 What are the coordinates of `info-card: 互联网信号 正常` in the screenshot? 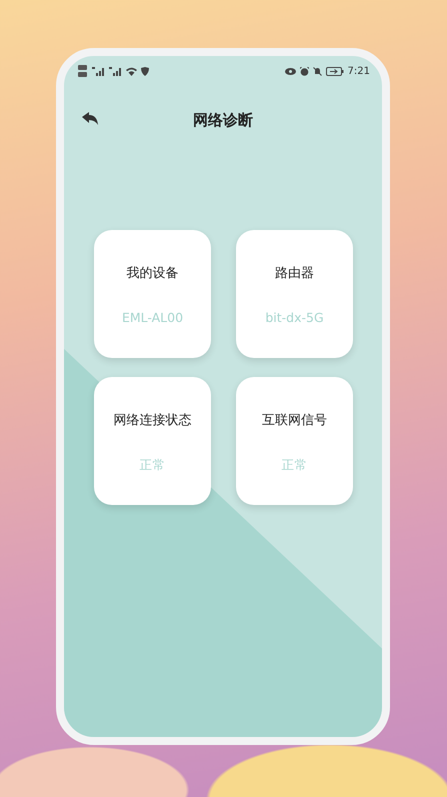 It's located at (294, 441).